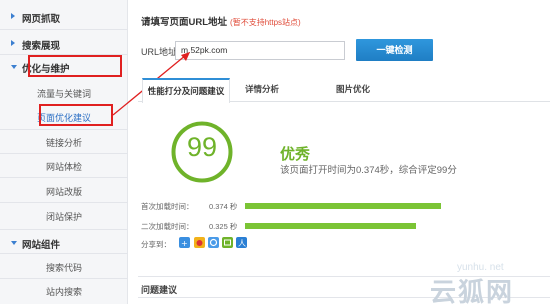 The width and height of the screenshot is (550, 304). I want to click on verdict-text: 优秀, so click(295, 154).